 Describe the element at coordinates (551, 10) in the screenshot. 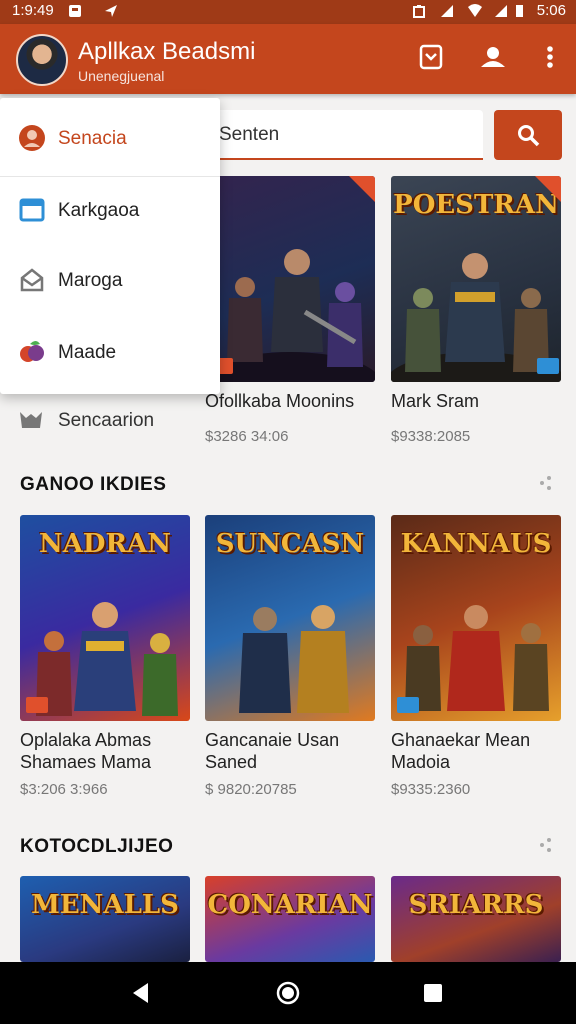

I see `battery-percent: 5:06` at that location.